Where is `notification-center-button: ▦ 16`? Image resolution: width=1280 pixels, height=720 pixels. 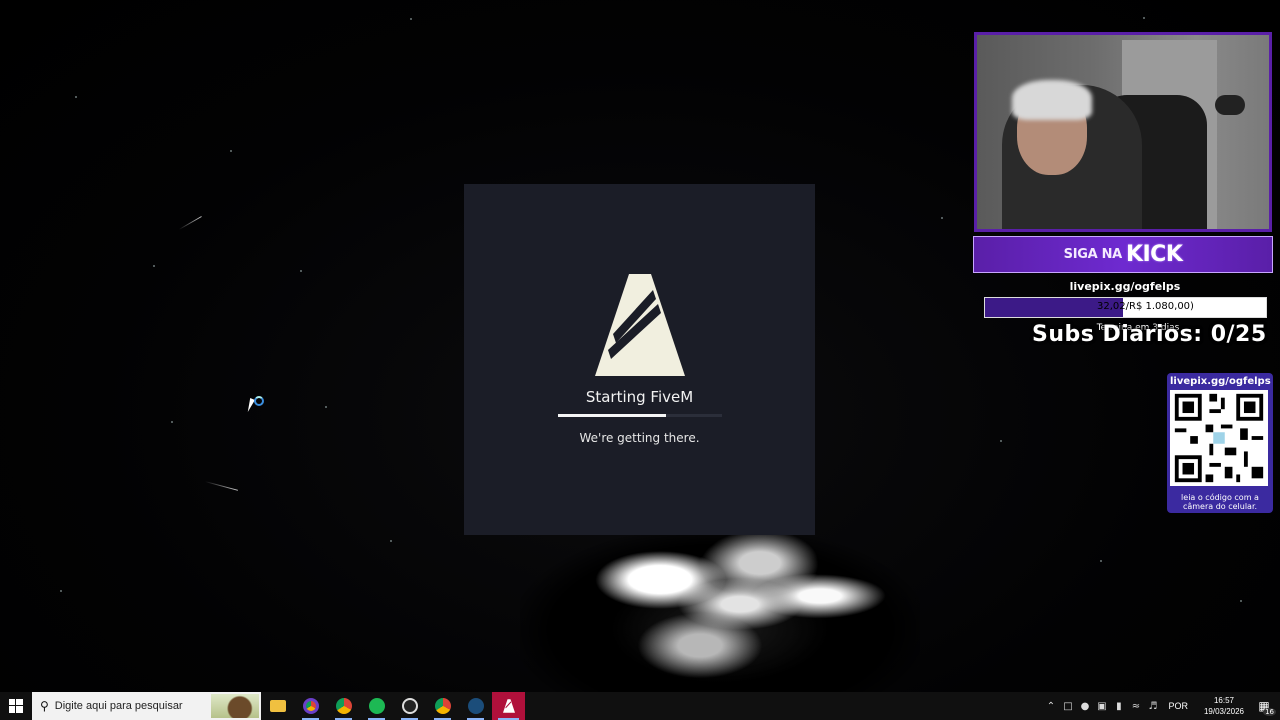
notification-center-button: ▦ 16 is located at coordinates (1265, 706).